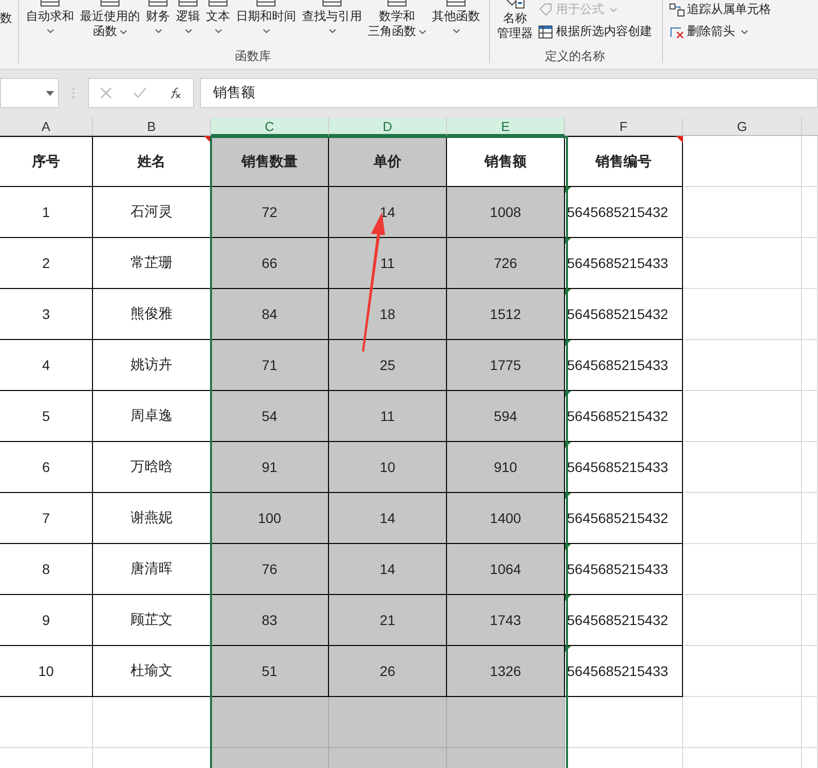 Image resolution: width=818 pixels, height=768 pixels. Describe the element at coordinates (509, 93) in the screenshot. I see `formula-field: 销售额` at that location.